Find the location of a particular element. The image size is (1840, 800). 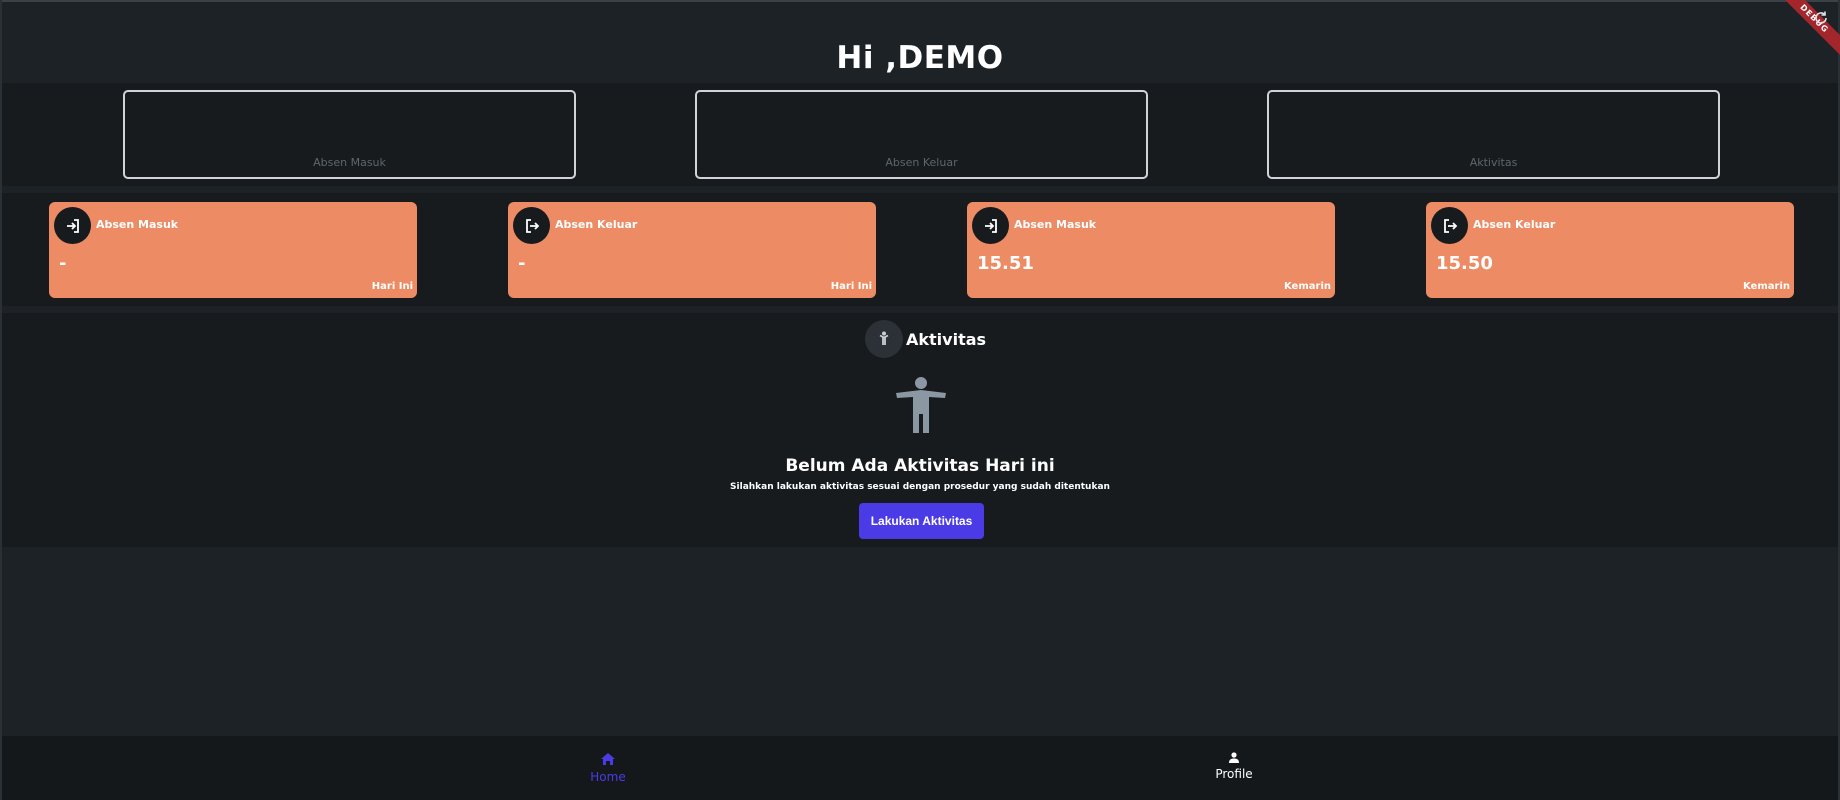

nav-label: Profile is located at coordinates (1234, 774).